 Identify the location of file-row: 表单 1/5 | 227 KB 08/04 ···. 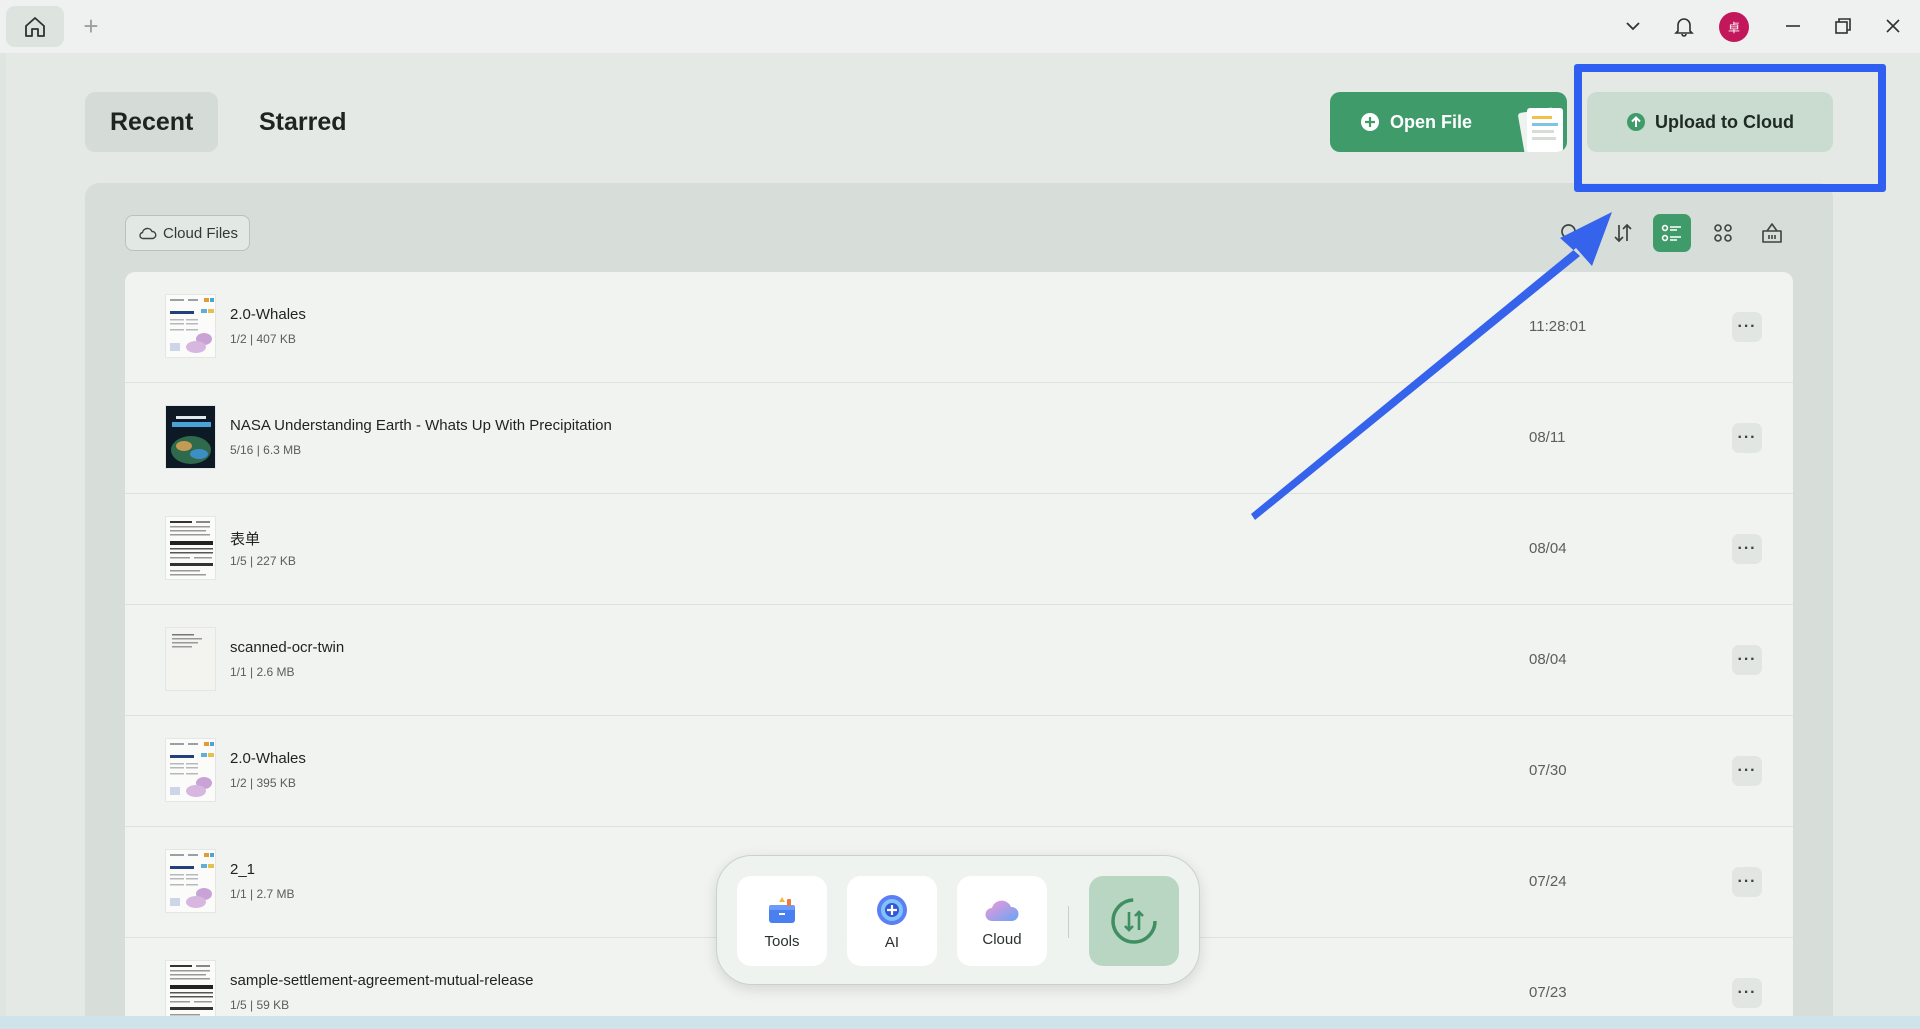
(959, 549).